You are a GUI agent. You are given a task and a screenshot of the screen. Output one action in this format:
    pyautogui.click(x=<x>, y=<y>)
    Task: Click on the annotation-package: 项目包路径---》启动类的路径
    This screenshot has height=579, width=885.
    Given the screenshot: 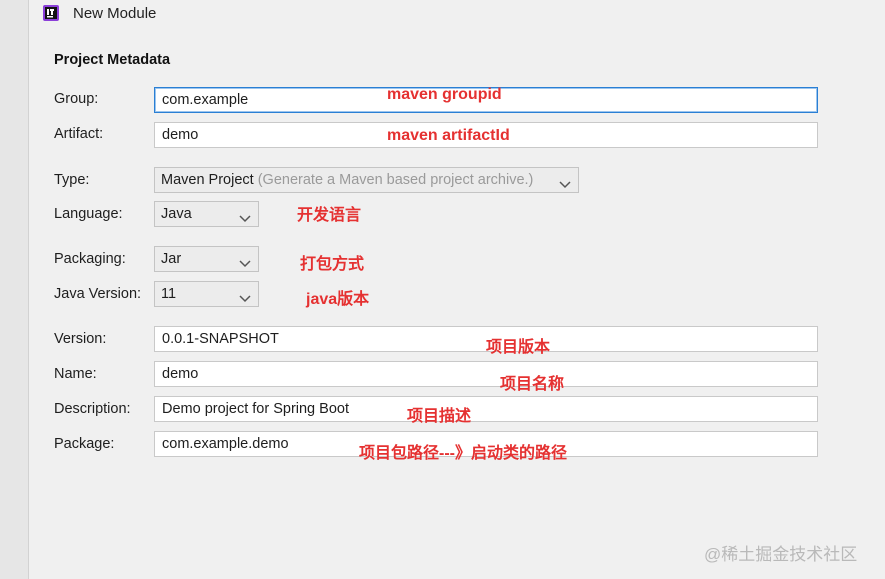 What is the action you would take?
    pyautogui.click(x=463, y=453)
    